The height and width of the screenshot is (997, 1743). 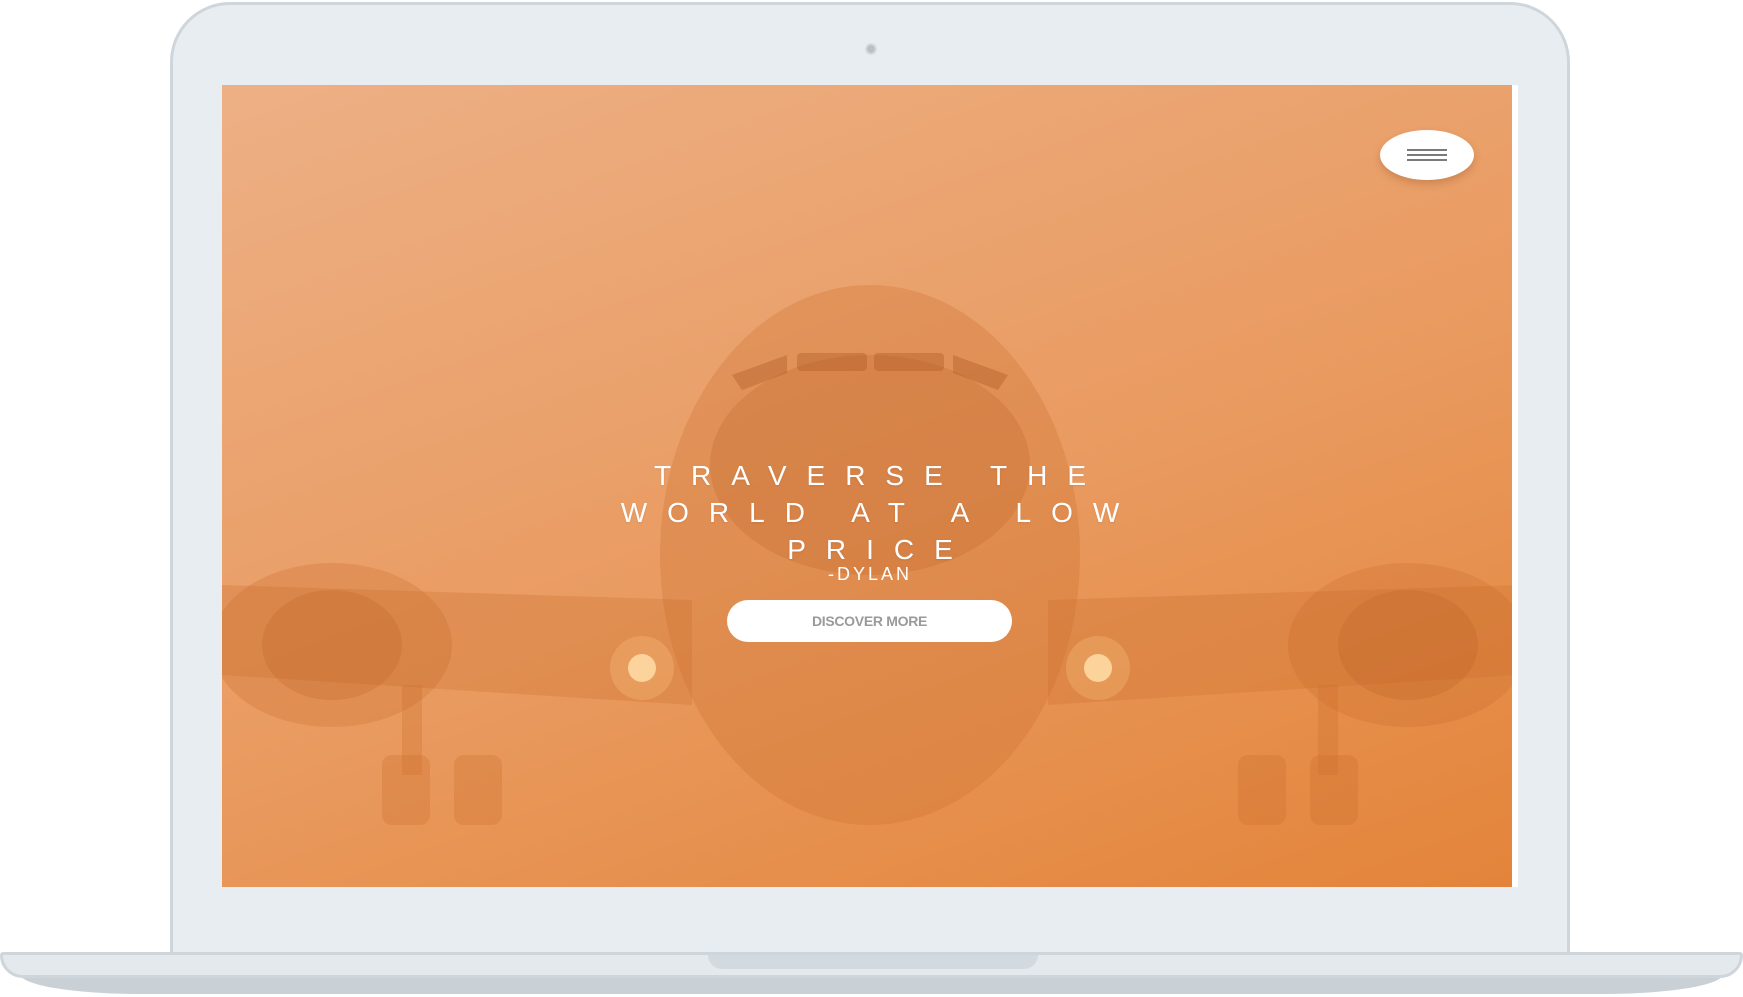 What do you see at coordinates (873, 962) in the screenshot?
I see `laptop-notch` at bounding box center [873, 962].